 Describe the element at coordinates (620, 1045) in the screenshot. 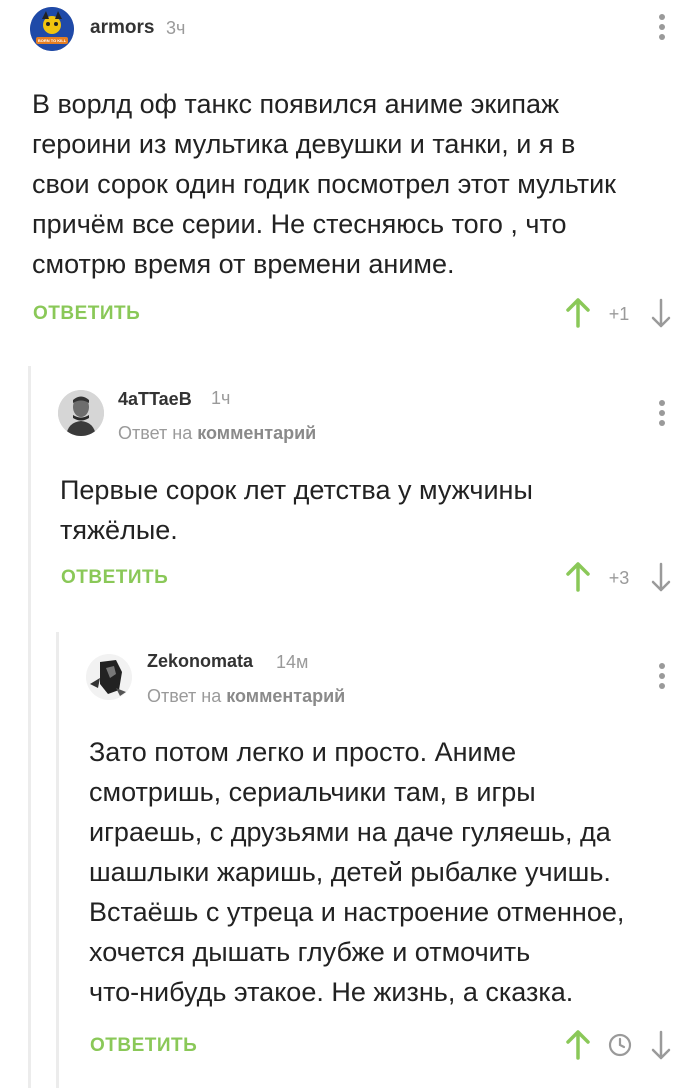

I see `clock-icon` at that location.